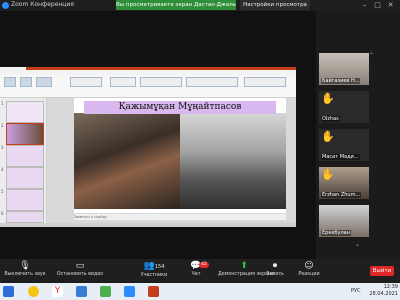 Image resolution: width=400 pixels, height=300 pixels. I want to click on powerpoint-taskbar-icon, so click(153, 291).